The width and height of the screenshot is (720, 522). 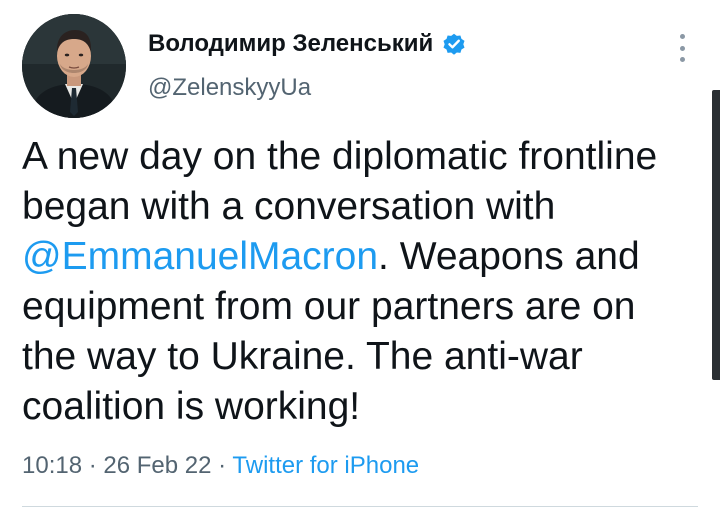 I want to click on more-options-icon, so click(x=682, y=48).